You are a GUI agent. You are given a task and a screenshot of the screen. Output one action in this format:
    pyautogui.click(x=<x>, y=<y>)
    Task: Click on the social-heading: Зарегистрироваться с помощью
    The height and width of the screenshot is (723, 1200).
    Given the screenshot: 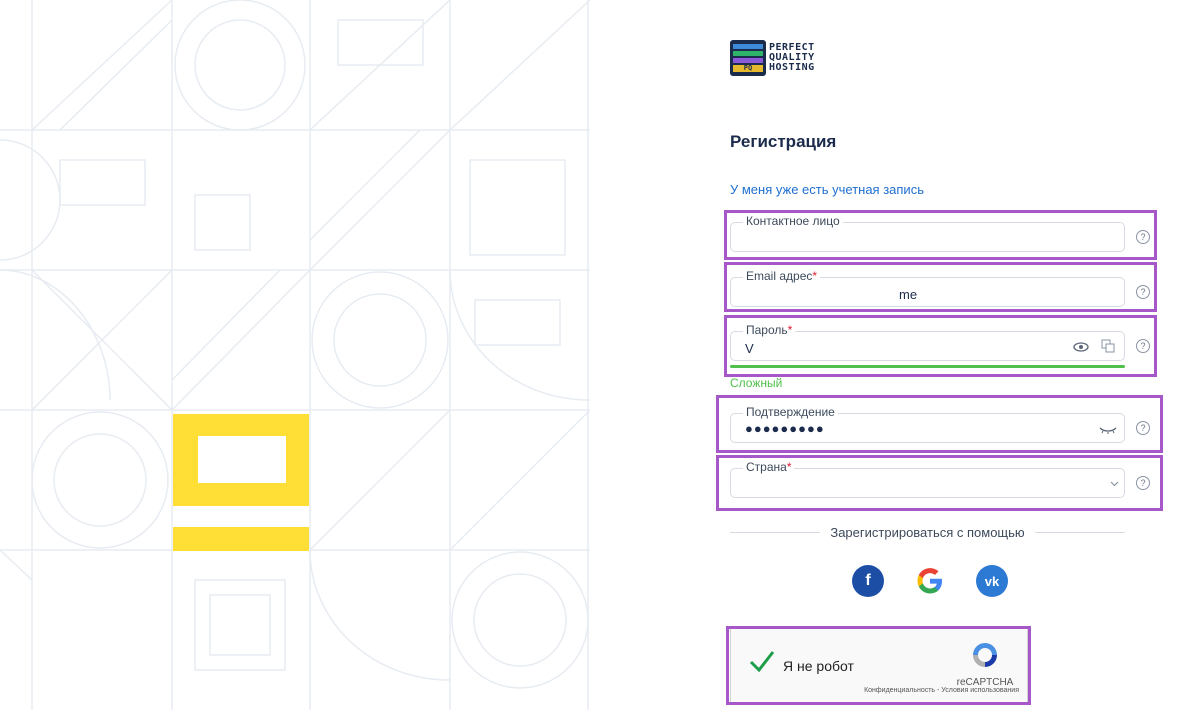 What is the action you would take?
    pyautogui.click(x=927, y=532)
    